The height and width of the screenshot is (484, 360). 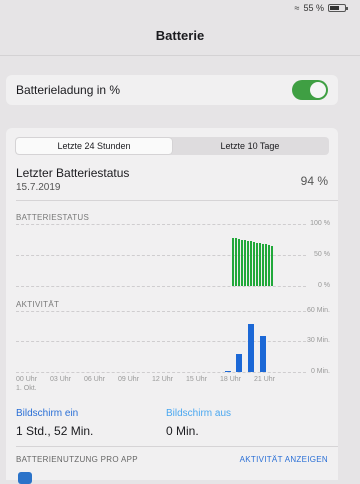 I want to click on battery-icon, so click(x=338, y=8).